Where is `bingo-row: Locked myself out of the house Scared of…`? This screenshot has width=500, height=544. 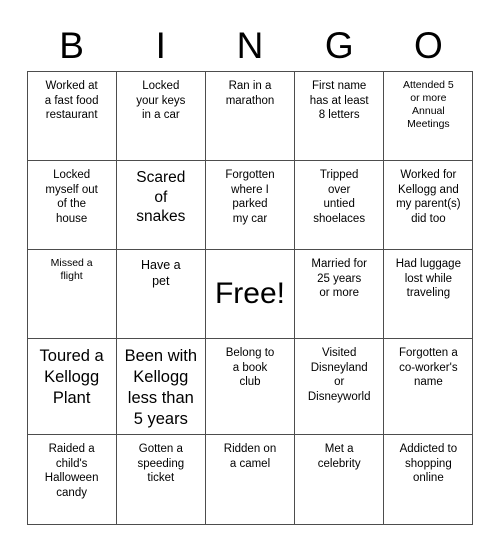 bingo-row: Locked myself out of the house Scared of… is located at coordinates (250, 205).